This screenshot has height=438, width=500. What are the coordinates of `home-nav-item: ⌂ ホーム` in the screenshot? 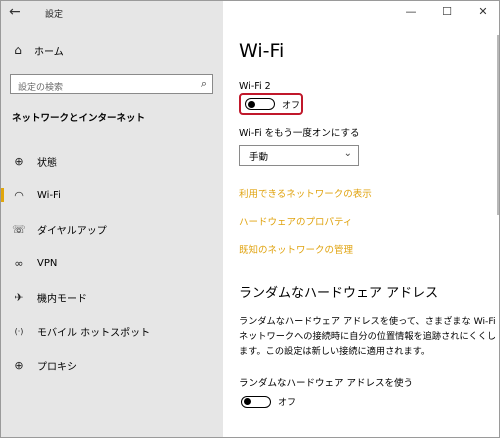 It's located at (37, 50).